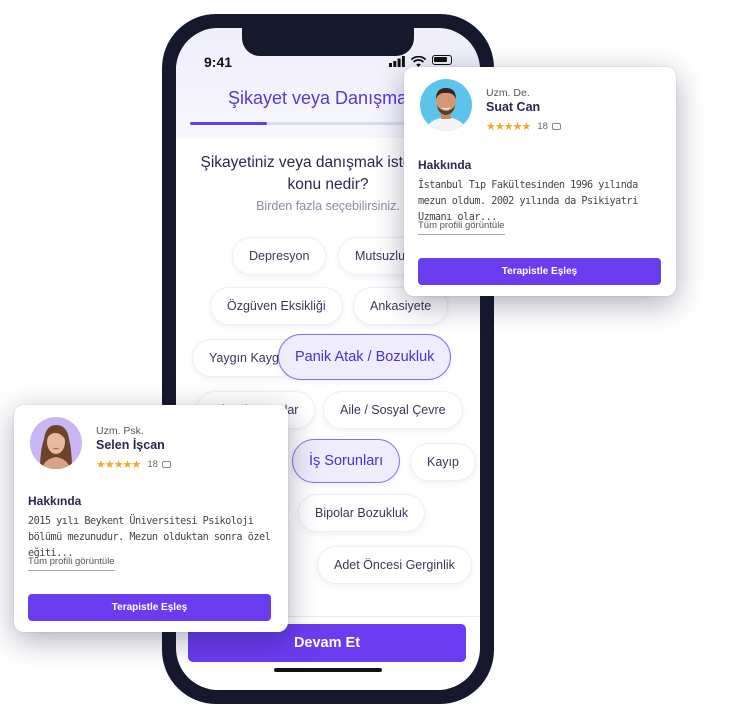 The width and height of the screenshot is (750, 713). I want to click on chip-bipolar-bozukluk: Bipolar Bozukluk, so click(362, 513).